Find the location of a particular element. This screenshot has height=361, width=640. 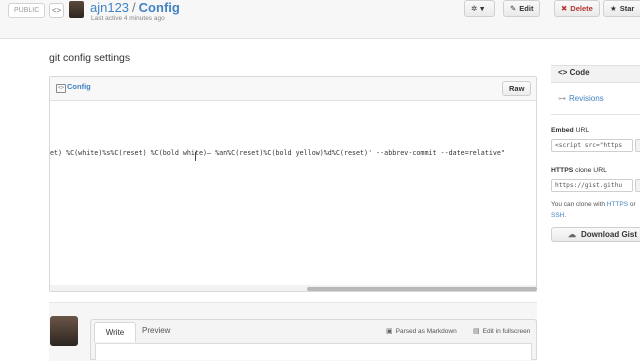

fullscreen-link: ▤ Edit in fullscreen is located at coordinates (501, 331).